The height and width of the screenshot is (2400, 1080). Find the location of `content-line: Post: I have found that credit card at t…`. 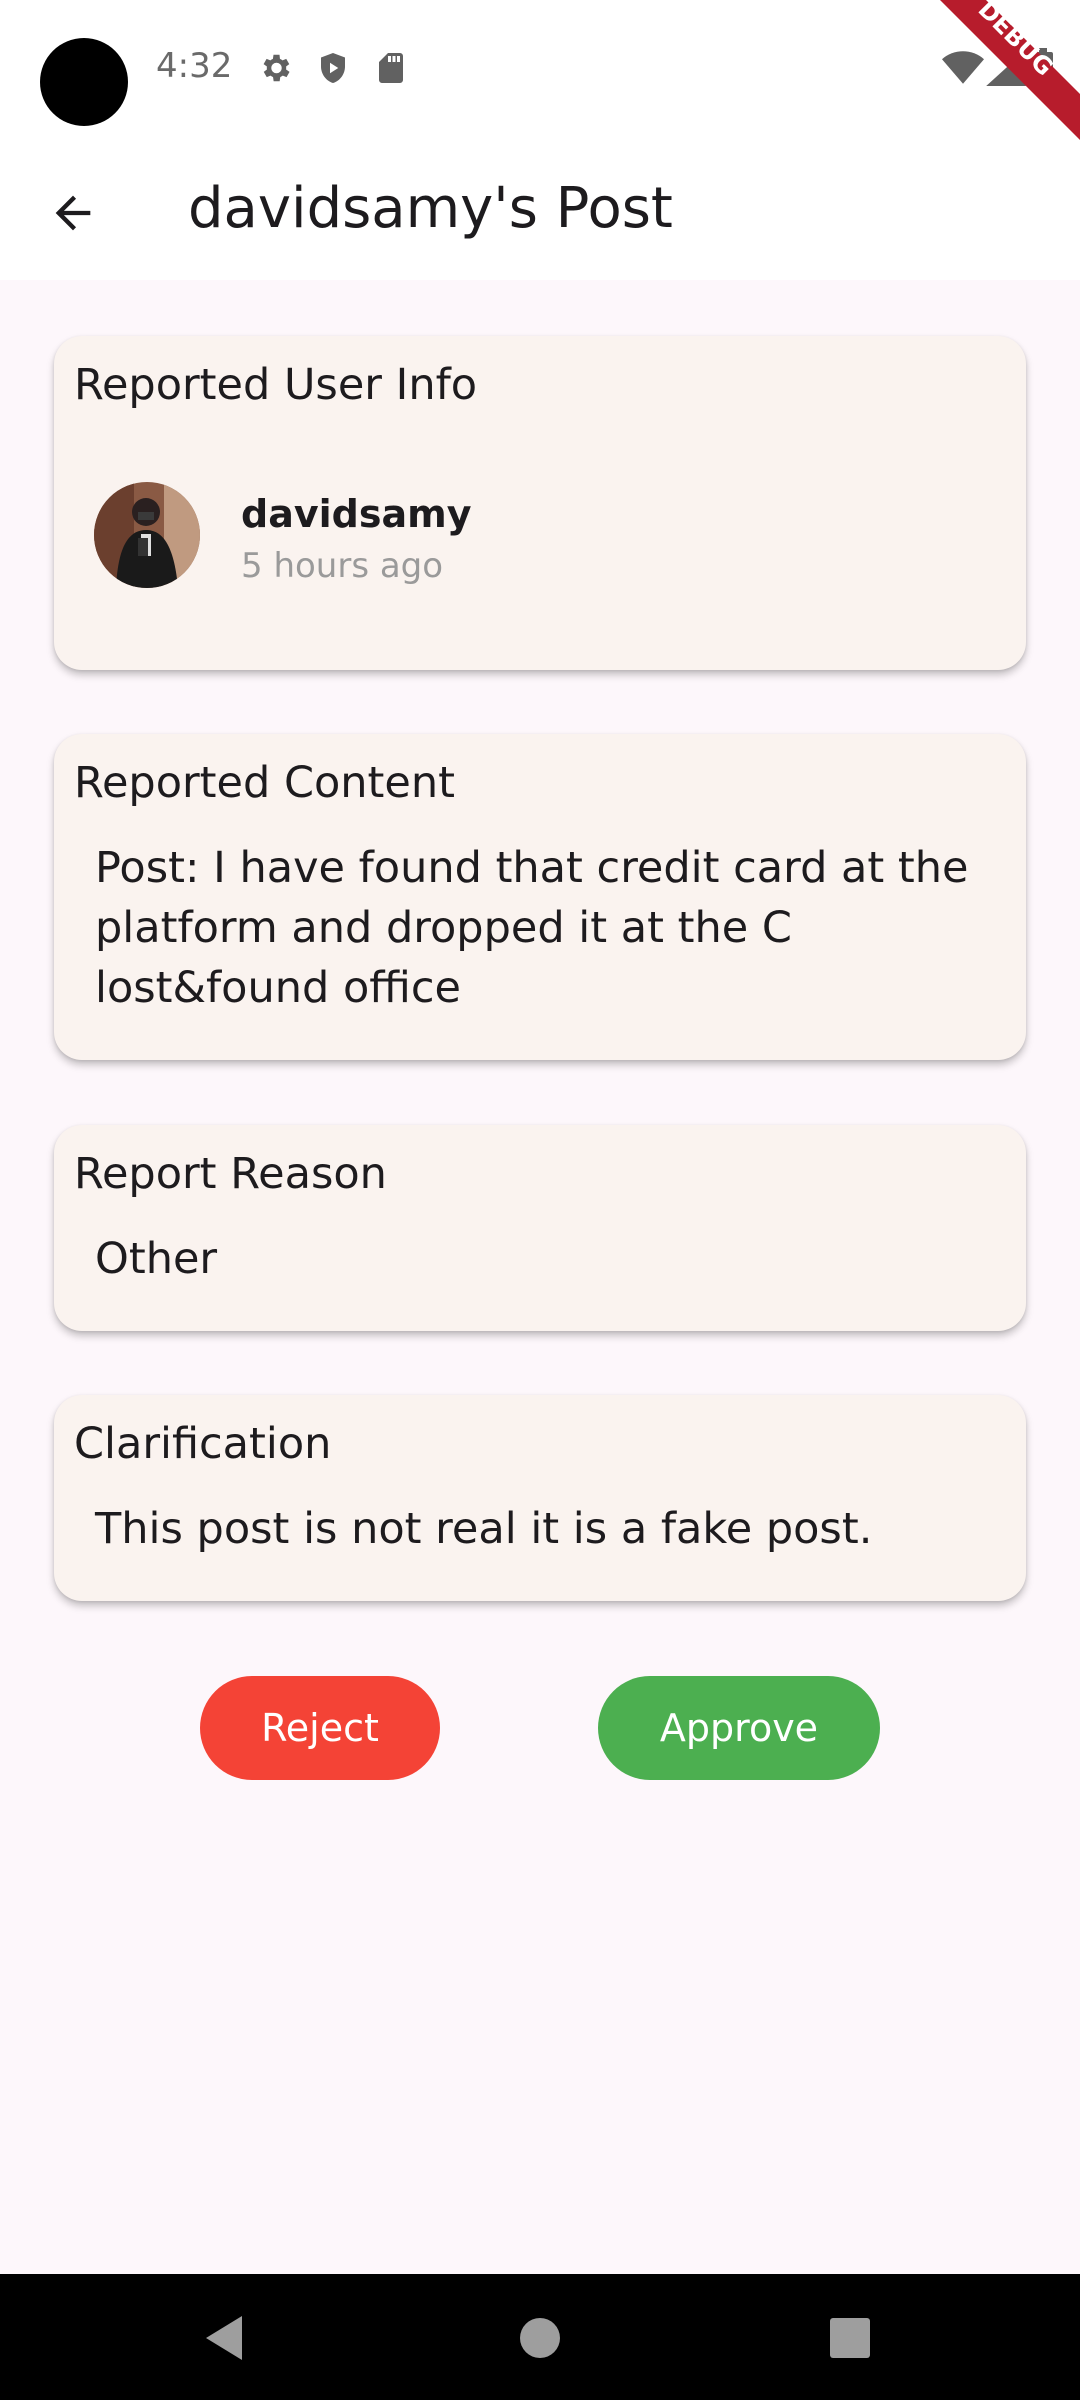

content-line: Post: I have found that credit card at t… is located at coordinates (532, 868).